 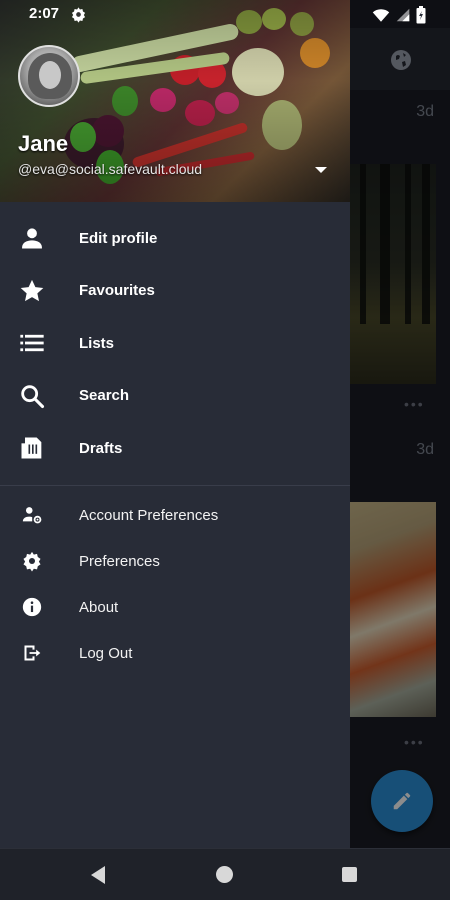 What do you see at coordinates (149, 515) in the screenshot?
I see `menu-item-label: Account Preferences` at bounding box center [149, 515].